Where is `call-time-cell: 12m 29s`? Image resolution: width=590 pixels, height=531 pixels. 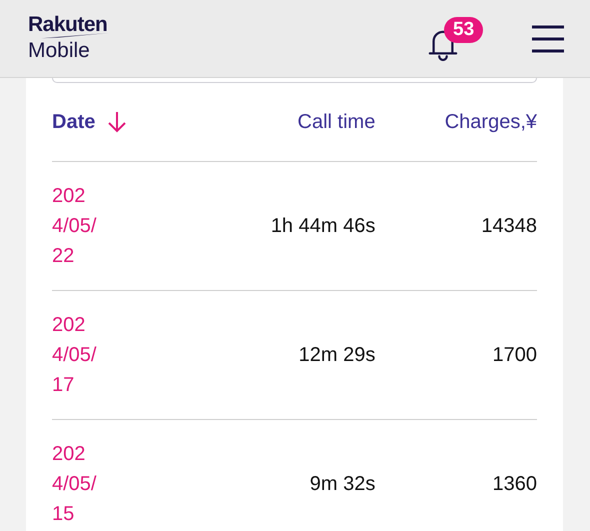
call-time-cell: 12m 29s is located at coordinates (337, 355).